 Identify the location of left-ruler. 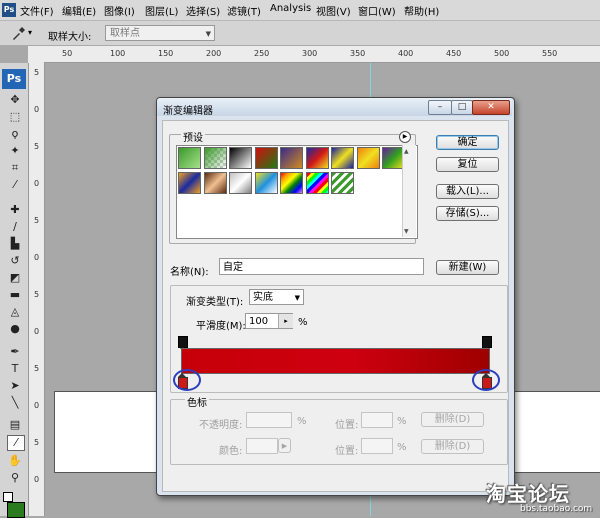
(36, 289).